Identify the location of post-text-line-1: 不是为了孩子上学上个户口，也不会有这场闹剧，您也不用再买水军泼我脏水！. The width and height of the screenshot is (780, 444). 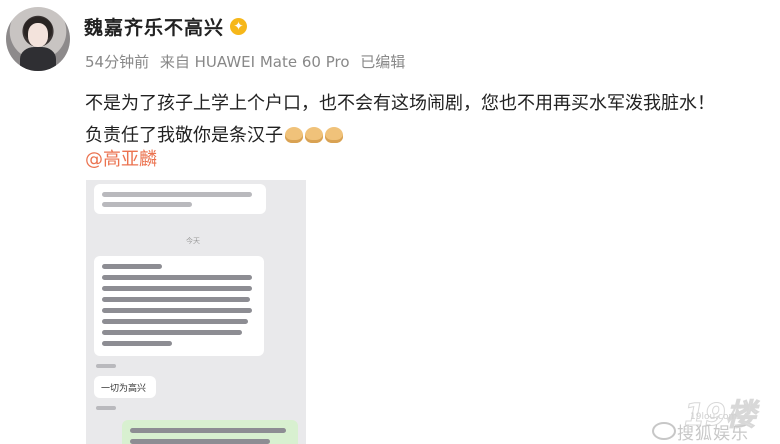
(400, 103).